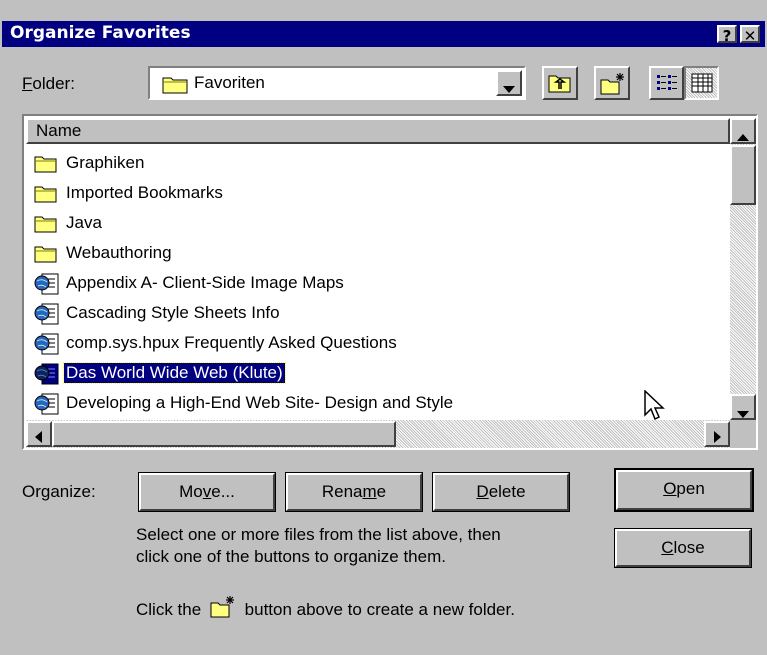 The width and height of the screenshot is (767, 655). Describe the element at coordinates (507, 491) in the screenshot. I see `delete-label-post: elete` at that location.